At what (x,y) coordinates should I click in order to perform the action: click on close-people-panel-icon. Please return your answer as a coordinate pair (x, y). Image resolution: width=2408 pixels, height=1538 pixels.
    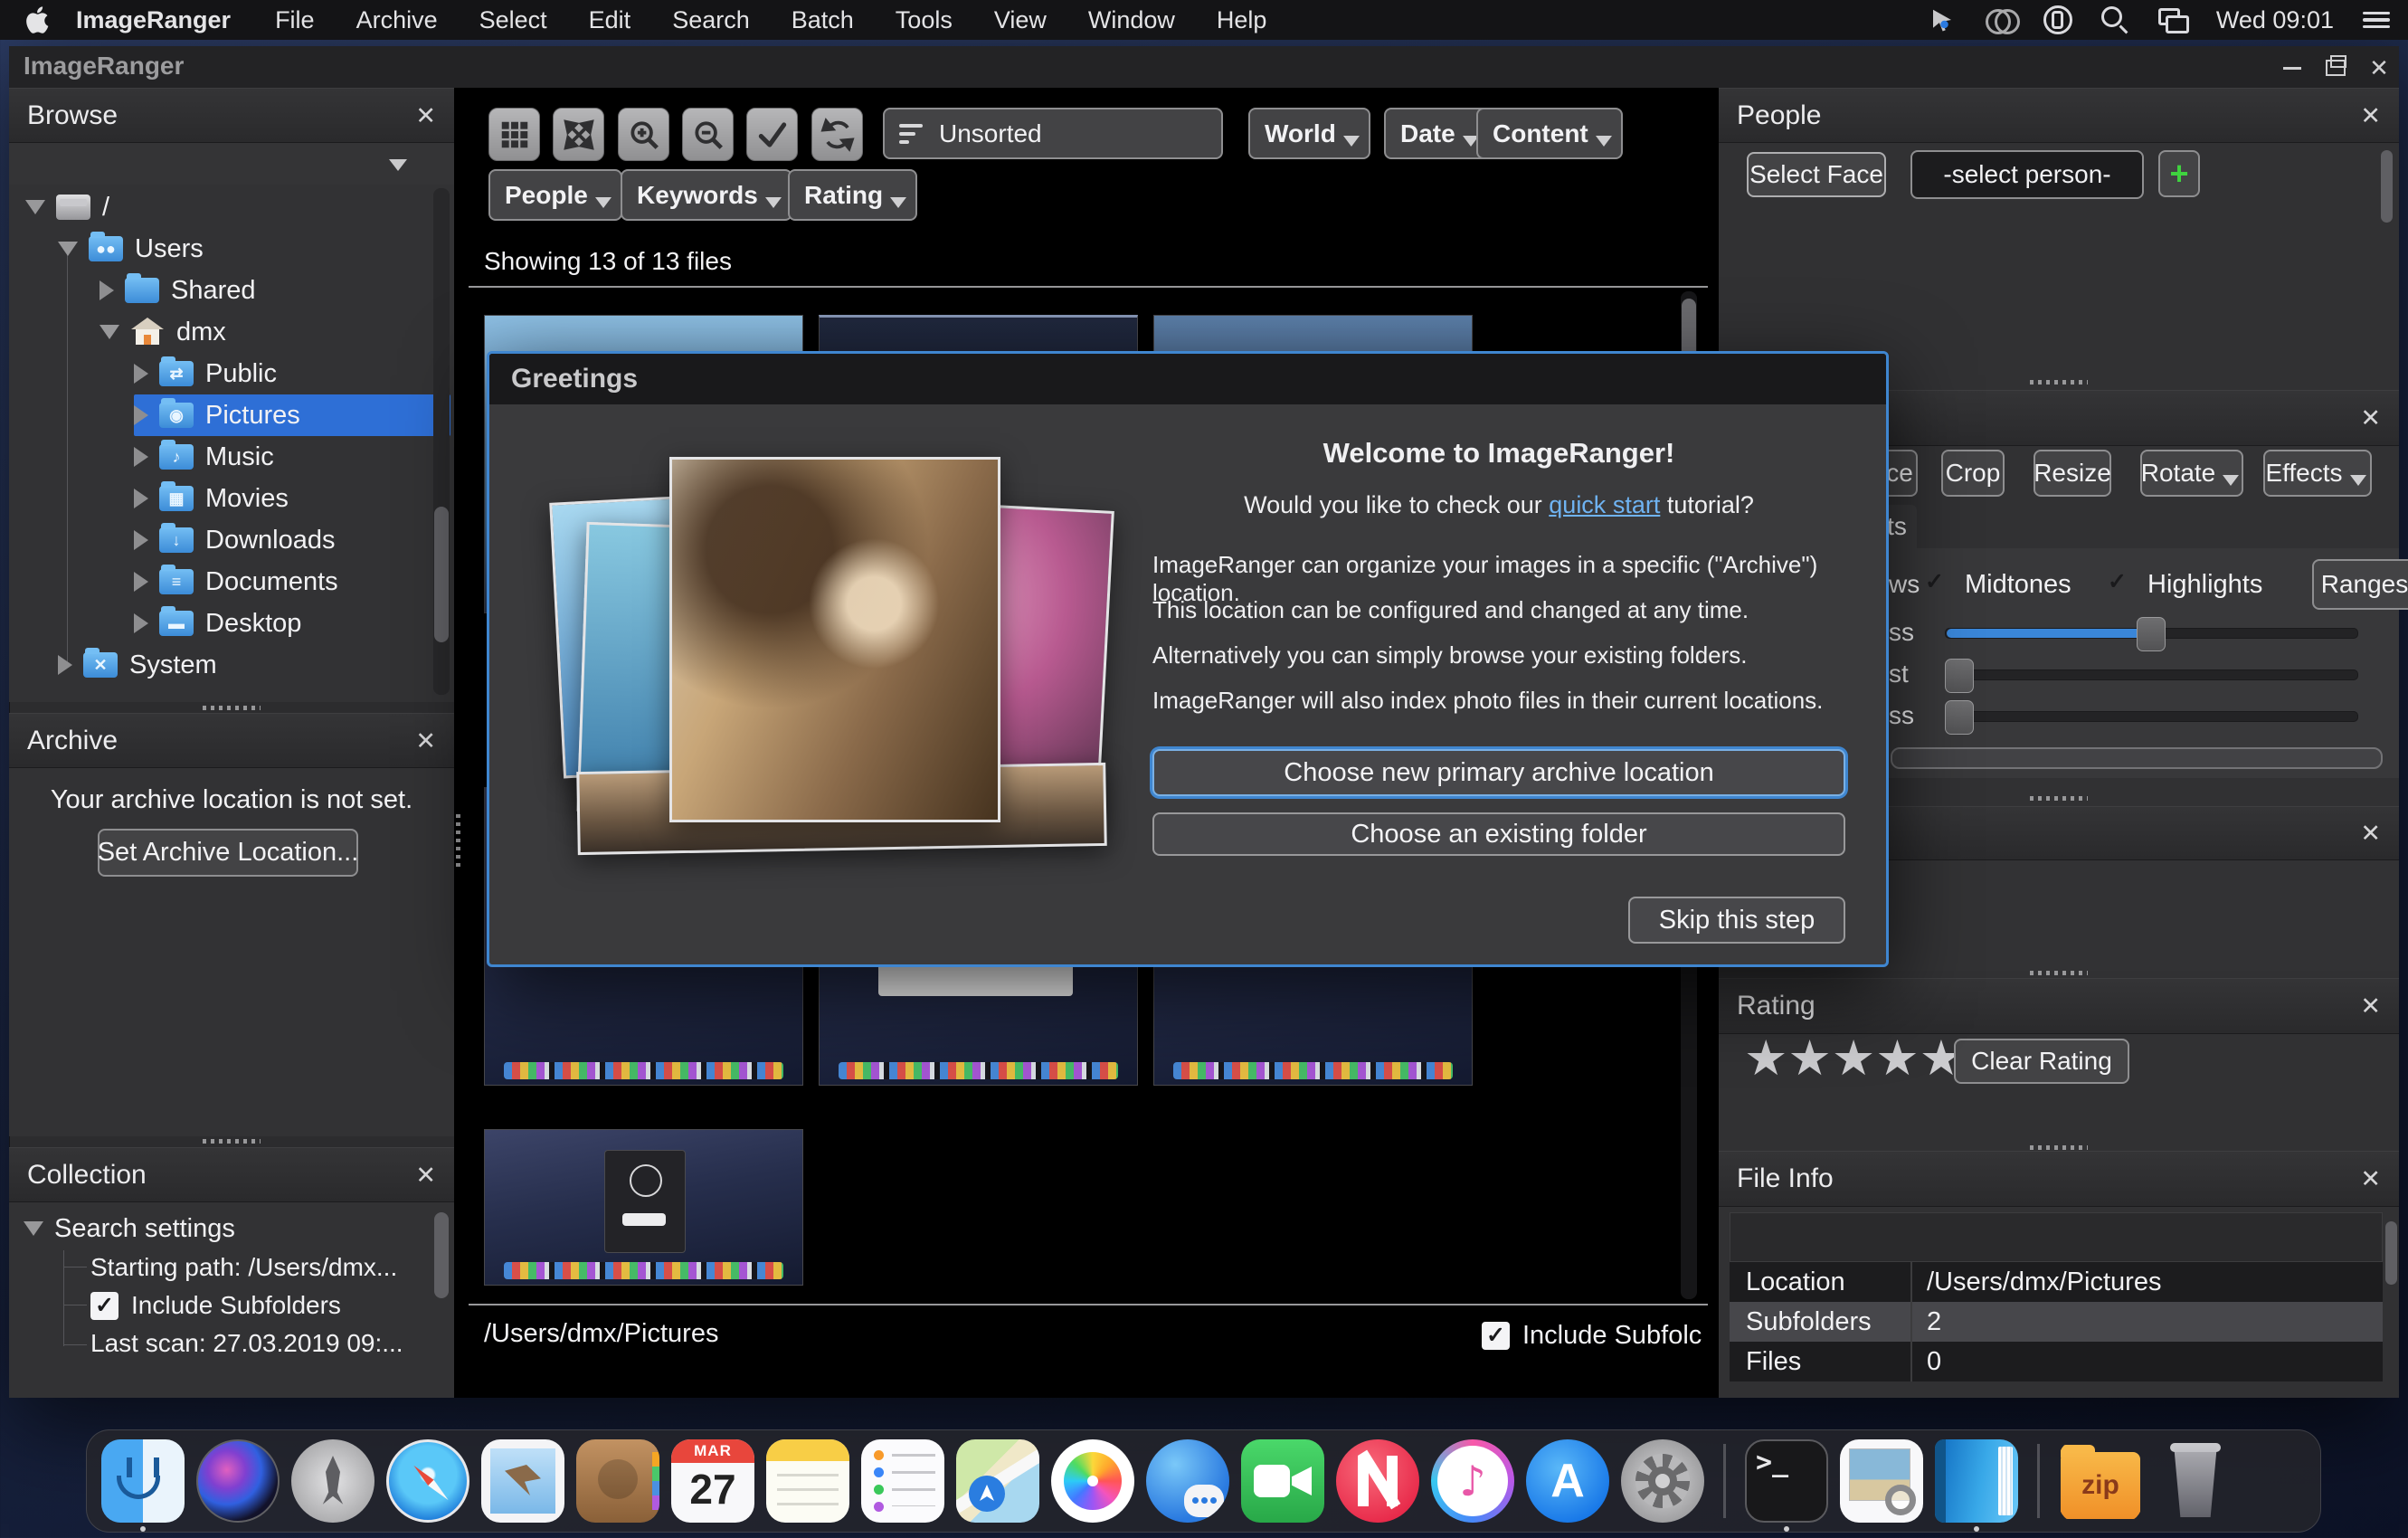
    Looking at the image, I should click on (2370, 116).